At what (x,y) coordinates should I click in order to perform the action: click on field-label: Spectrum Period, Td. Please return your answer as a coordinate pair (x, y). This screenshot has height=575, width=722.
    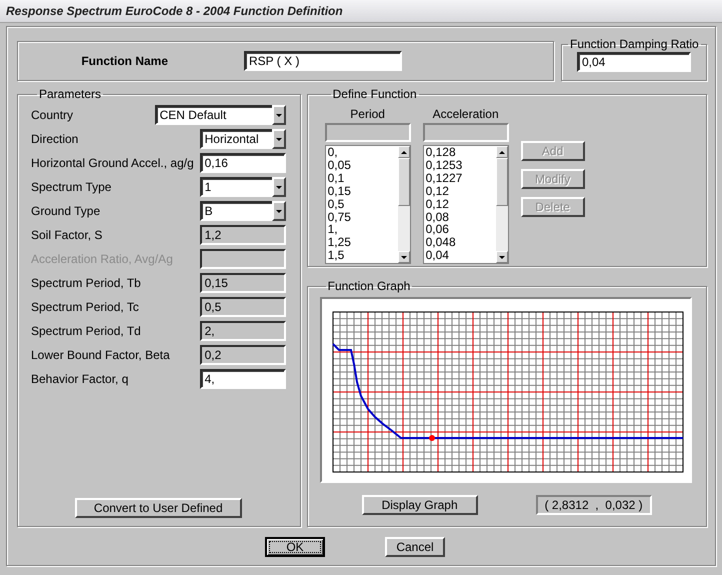
    Looking at the image, I should click on (86, 331).